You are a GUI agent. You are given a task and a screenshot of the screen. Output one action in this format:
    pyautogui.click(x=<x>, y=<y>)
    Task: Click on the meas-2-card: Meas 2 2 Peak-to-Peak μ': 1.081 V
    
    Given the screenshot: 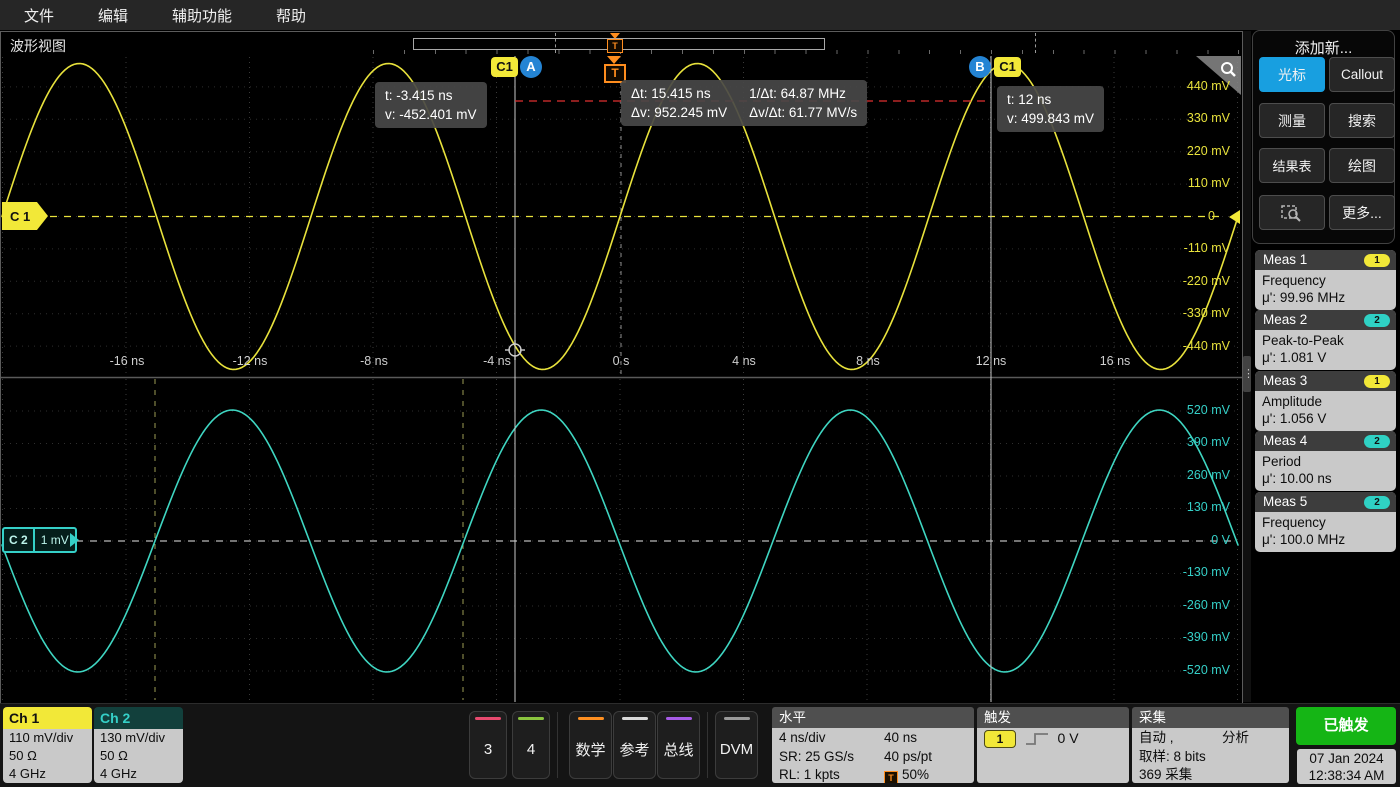 What is the action you would take?
    pyautogui.click(x=1325, y=340)
    